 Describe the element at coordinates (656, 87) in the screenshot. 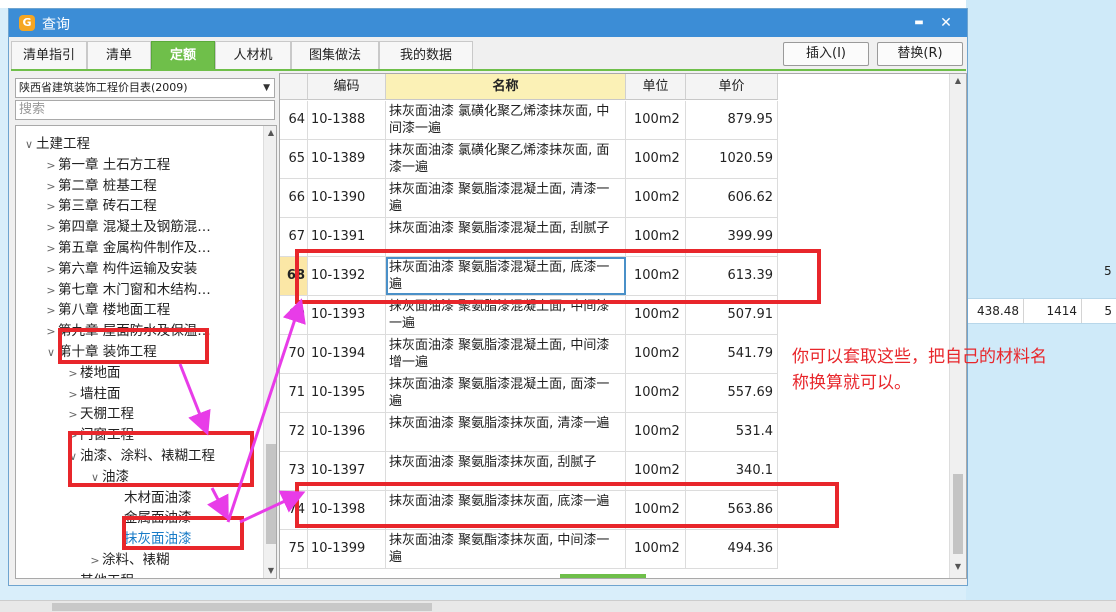

I see `header-unit: 单位` at that location.